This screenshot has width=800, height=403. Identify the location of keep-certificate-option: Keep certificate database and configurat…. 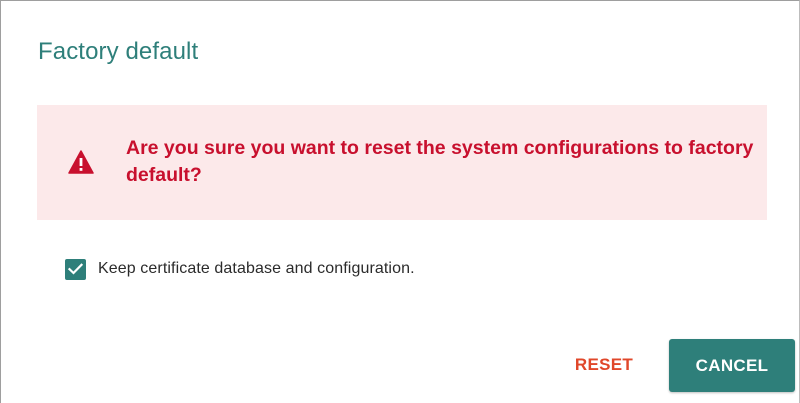
(240, 269).